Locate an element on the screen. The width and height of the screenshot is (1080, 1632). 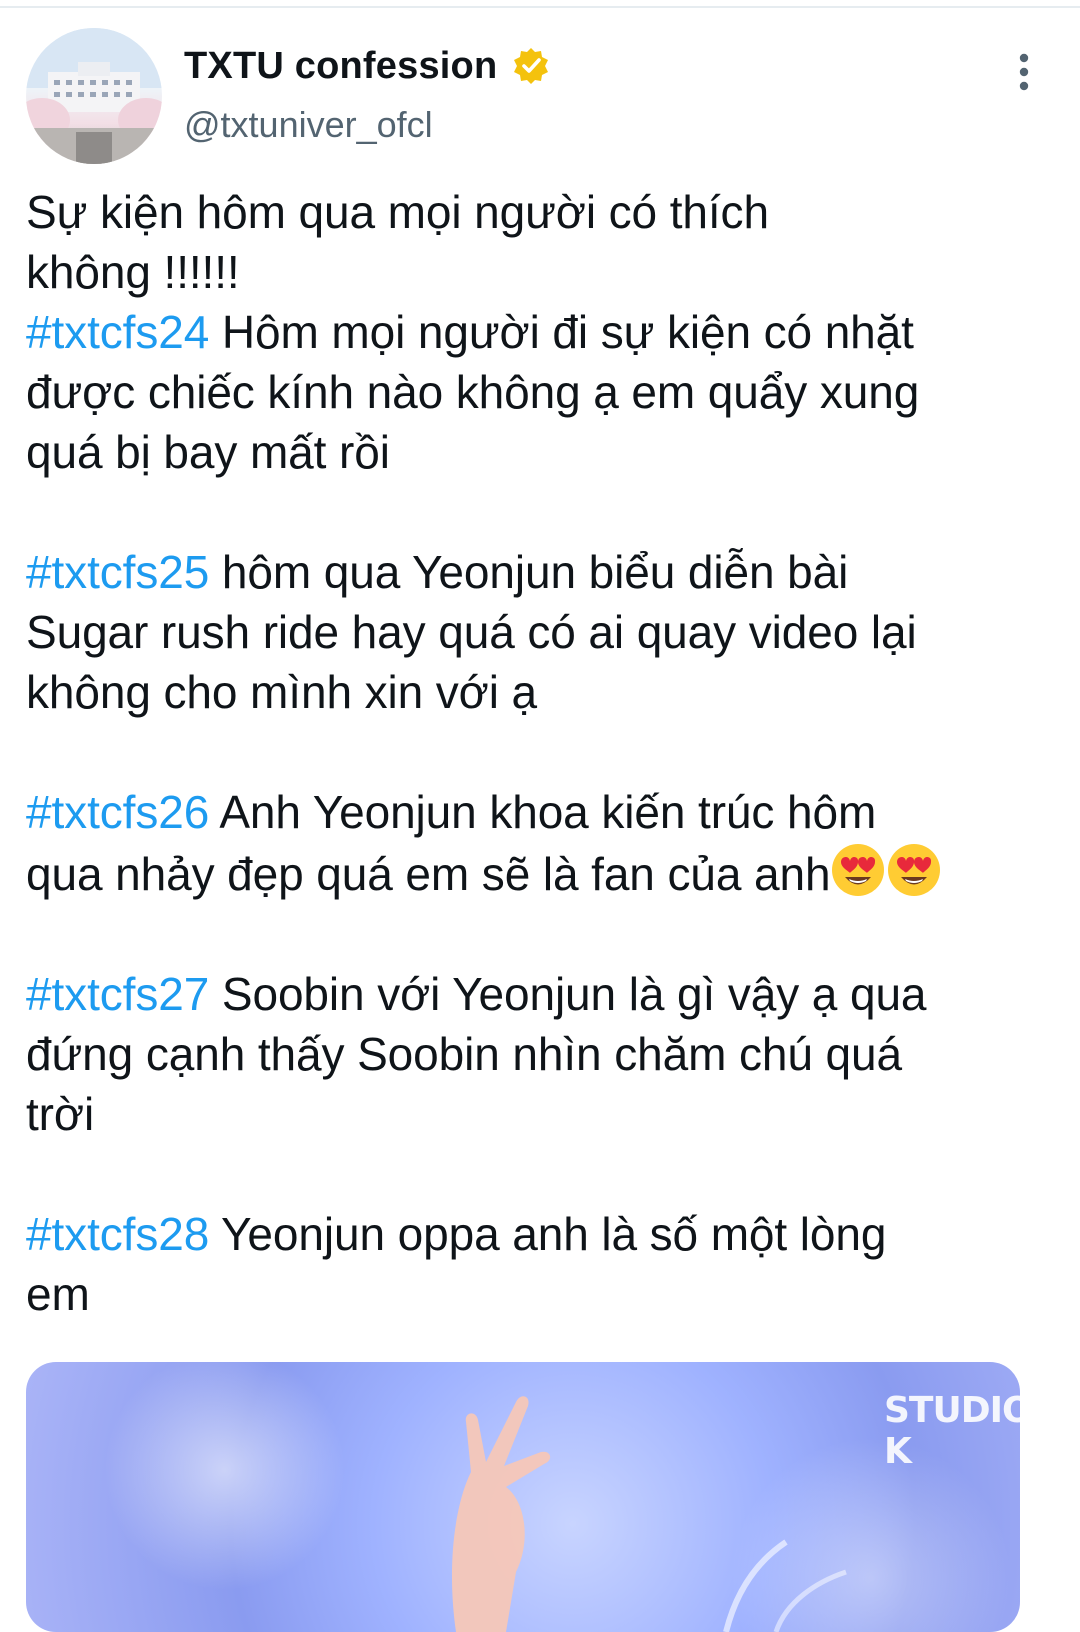
hashtag-link: #txtcfs25 is located at coordinates (117, 572).